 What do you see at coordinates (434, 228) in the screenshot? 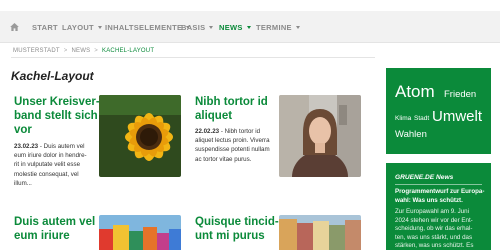
I see `news-item-text-line: scheidung, ob wir das erhal-` at bounding box center [434, 228].